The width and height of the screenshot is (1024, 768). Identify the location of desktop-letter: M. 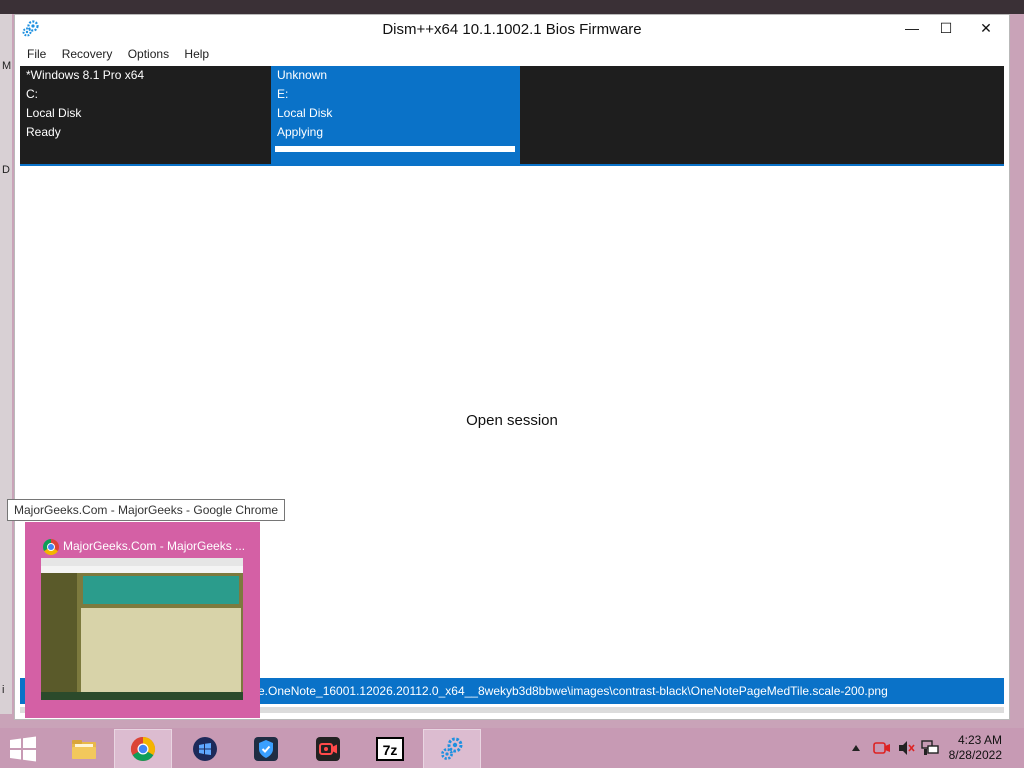
(7, 66).